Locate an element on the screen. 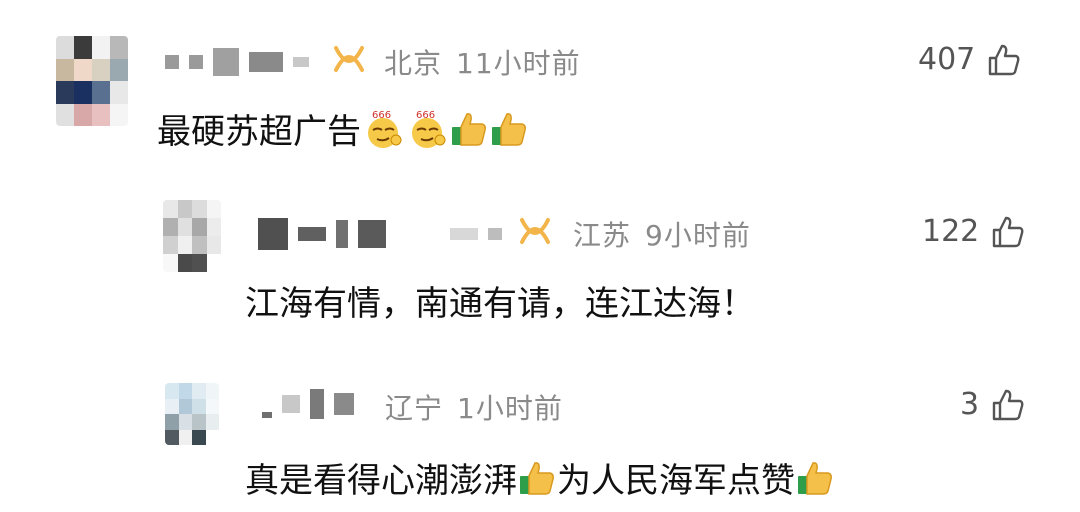  like-button: 3 is located at coordinates (992, 404).